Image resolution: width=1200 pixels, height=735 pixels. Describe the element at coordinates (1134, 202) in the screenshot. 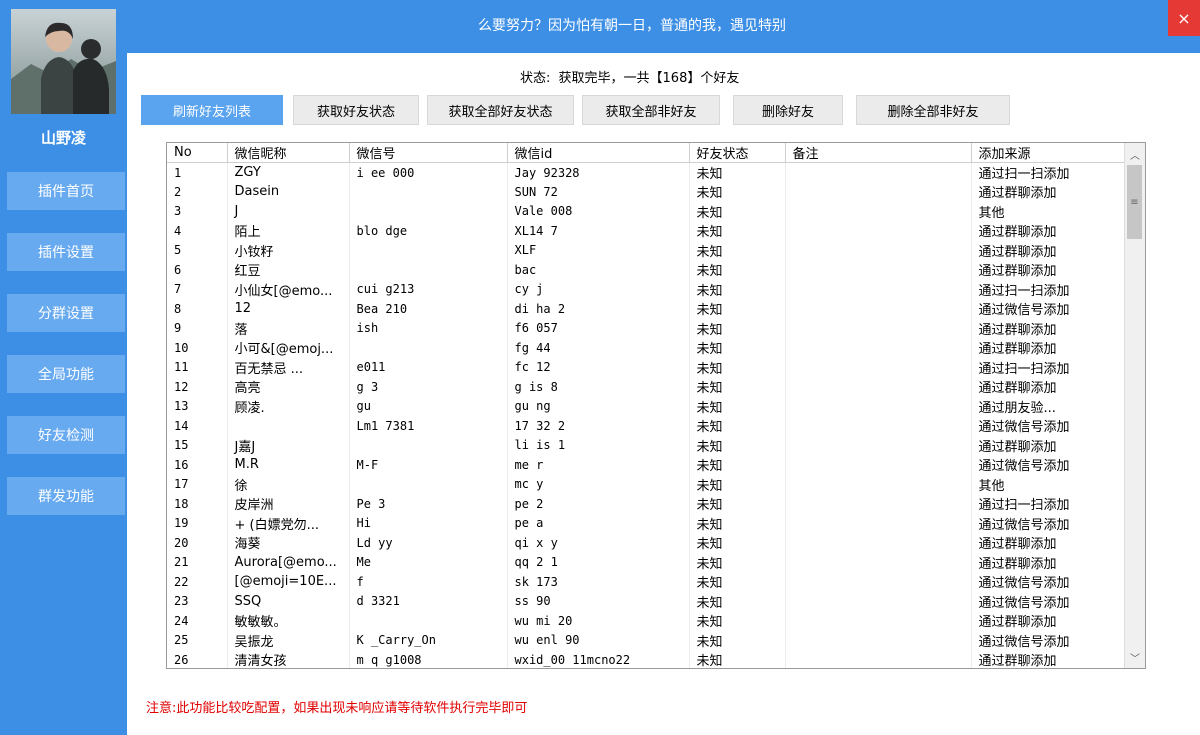

I see `scroll-thumb: ≡` at that location.